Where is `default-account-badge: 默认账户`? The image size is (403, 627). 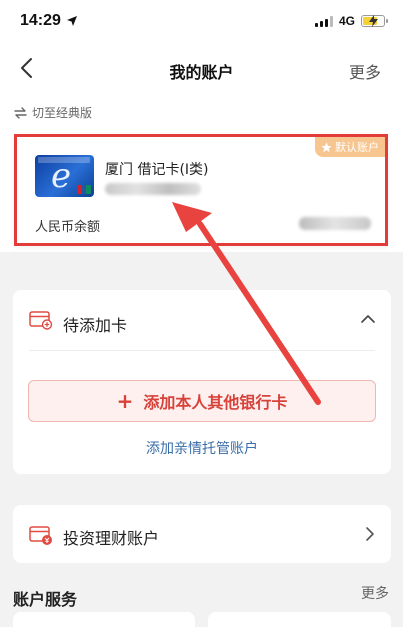 default-account-badge: 默认账户 is located at coordinates (350, 147).